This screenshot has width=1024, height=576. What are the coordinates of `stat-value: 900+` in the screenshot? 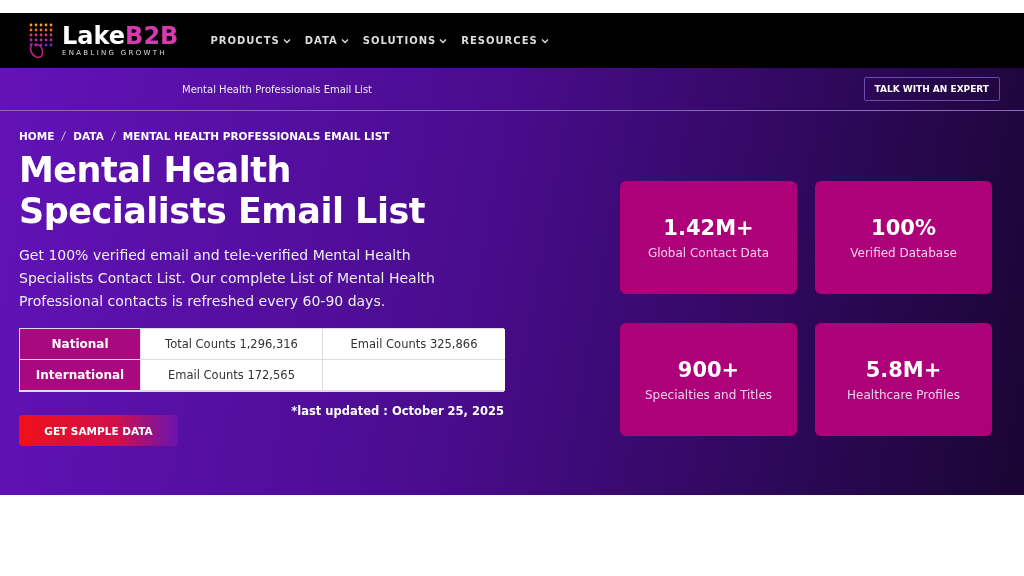 It's located at (708, 369).